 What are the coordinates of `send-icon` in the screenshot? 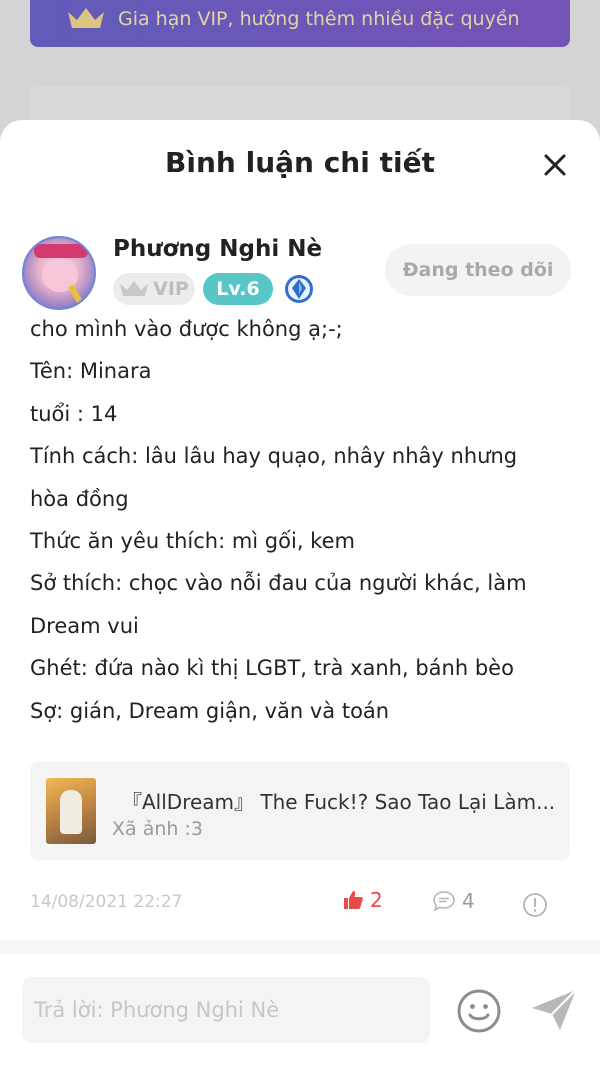 It's located at (554, 1009).